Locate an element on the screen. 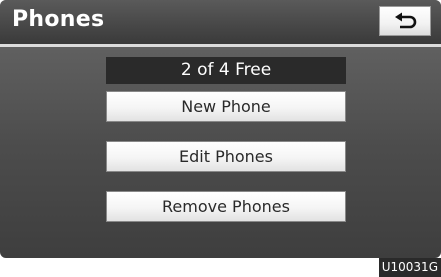 The width and height of the screenshot is (441, 277). new-phone-button: New Phone is located at coordinates (226, 106).